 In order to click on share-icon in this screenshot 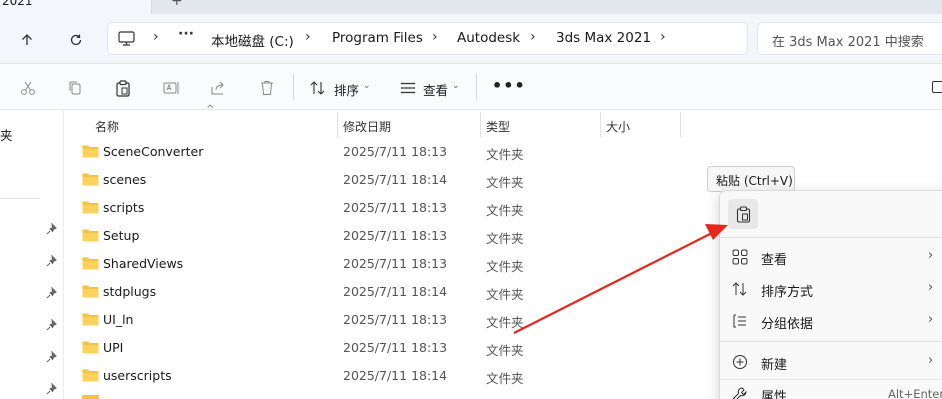, I will do `click(218, 88)`.